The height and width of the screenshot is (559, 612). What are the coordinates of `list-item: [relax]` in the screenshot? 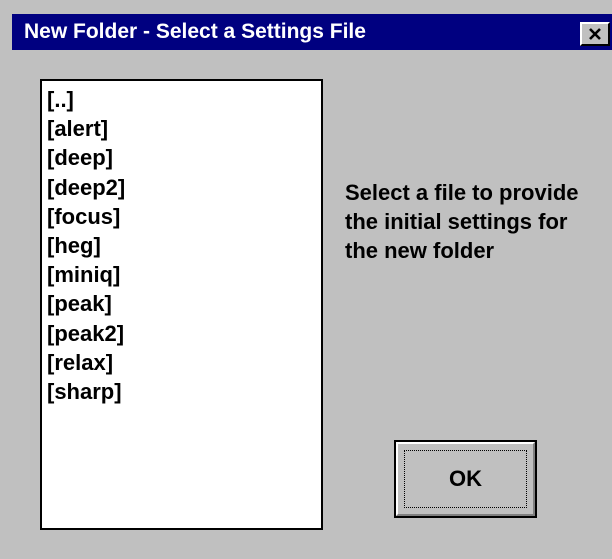 It's located at (184, 362).